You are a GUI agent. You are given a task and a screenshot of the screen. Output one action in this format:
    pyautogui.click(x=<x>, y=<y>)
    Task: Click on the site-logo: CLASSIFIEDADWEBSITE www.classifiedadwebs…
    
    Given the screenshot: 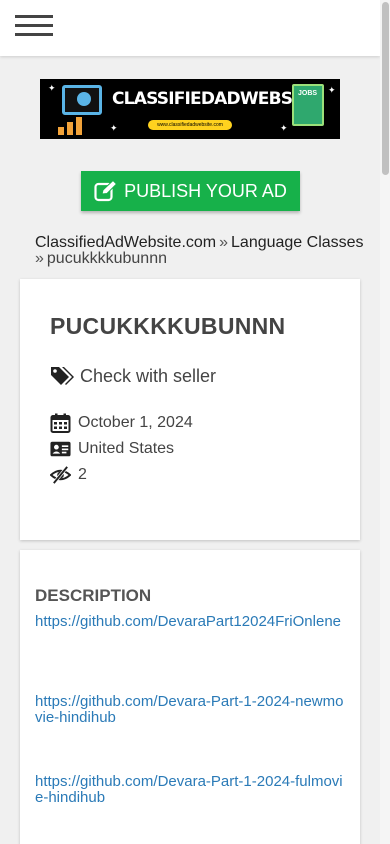 What is the action you would take?
    pyautogui.click(x=190, y=109)
    